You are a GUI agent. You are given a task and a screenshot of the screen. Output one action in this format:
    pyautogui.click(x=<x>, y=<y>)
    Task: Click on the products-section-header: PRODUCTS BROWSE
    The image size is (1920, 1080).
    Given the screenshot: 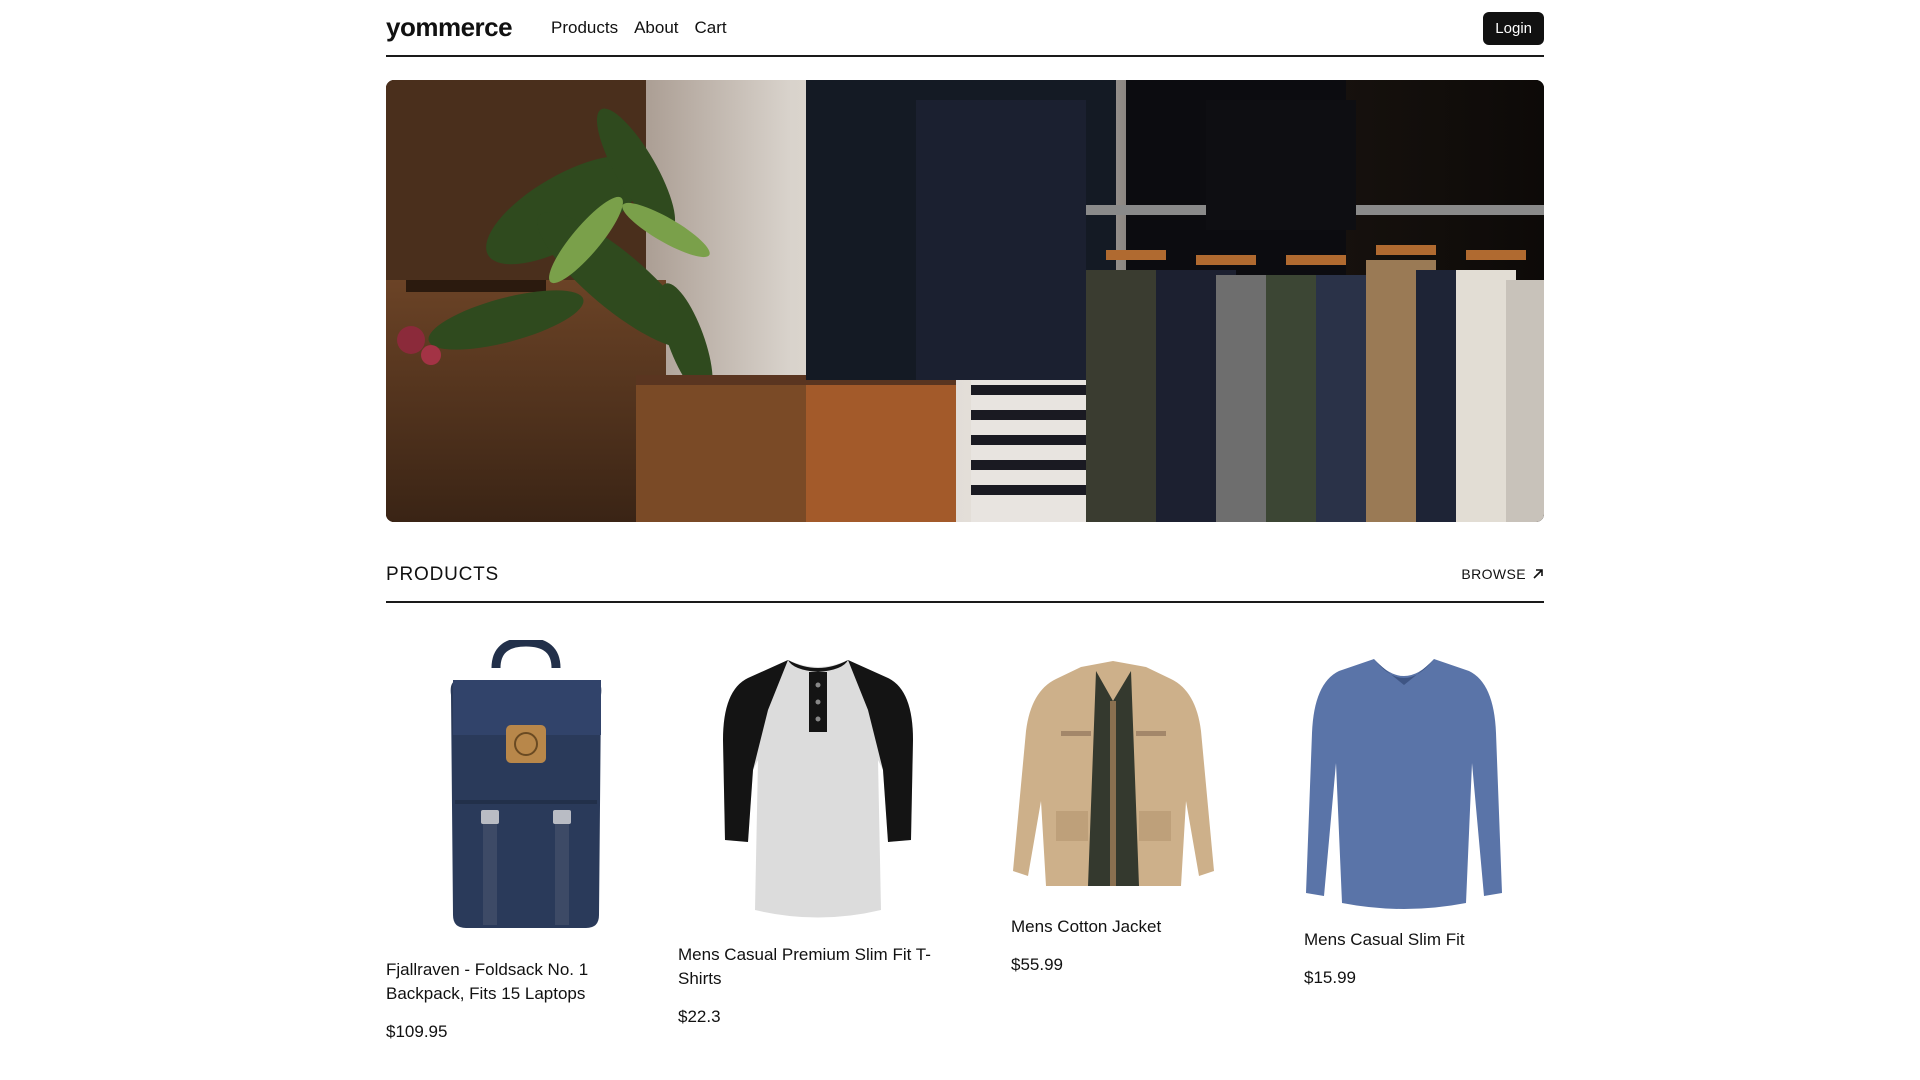 What is the action you would take?
    pyautogui.click(x=965, y=579)
    